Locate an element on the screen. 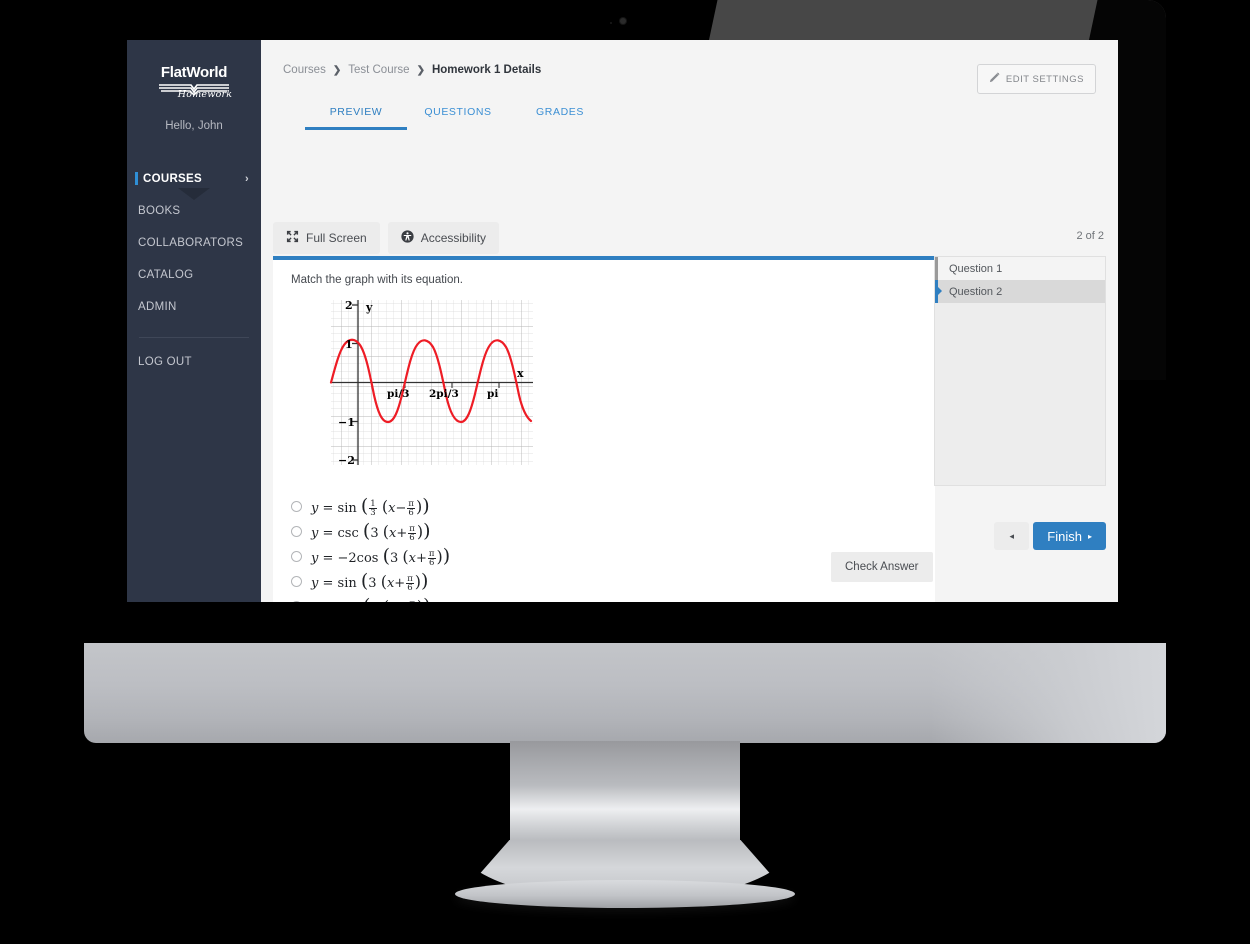 The height and width of the screenshot is (944, 1250). sidebar-notch is located at coordinates (194, 194).